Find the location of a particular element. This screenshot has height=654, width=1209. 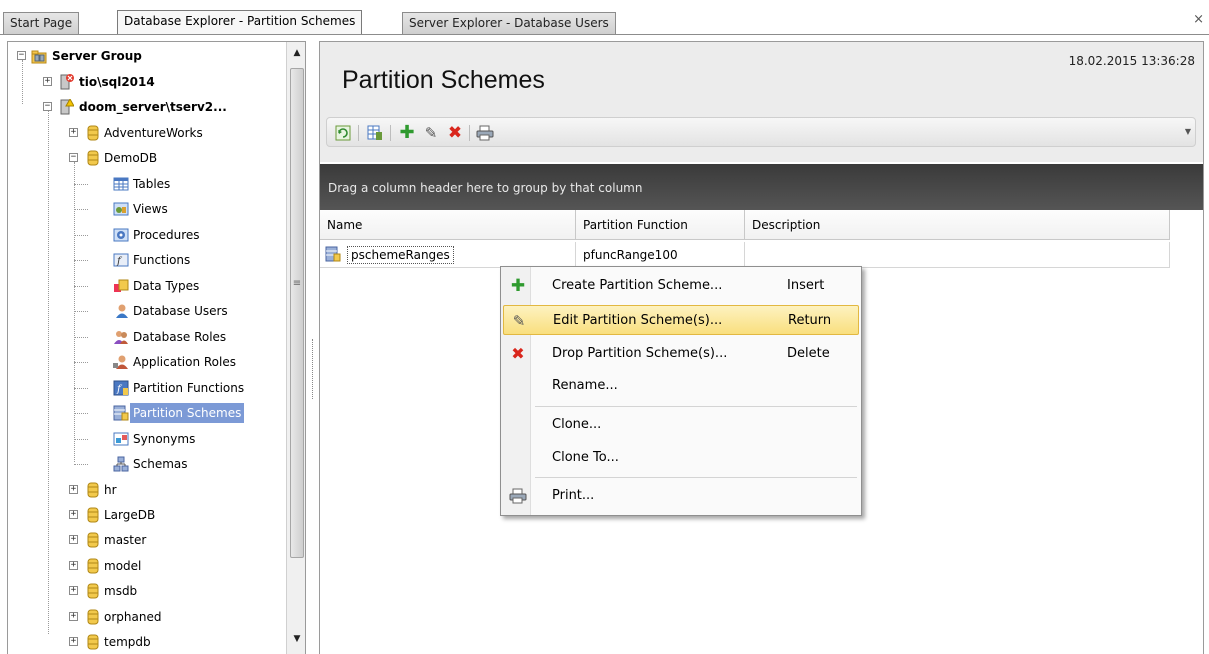

tree-node-application-roles: Application Roles is located at coordinates (143, 362).